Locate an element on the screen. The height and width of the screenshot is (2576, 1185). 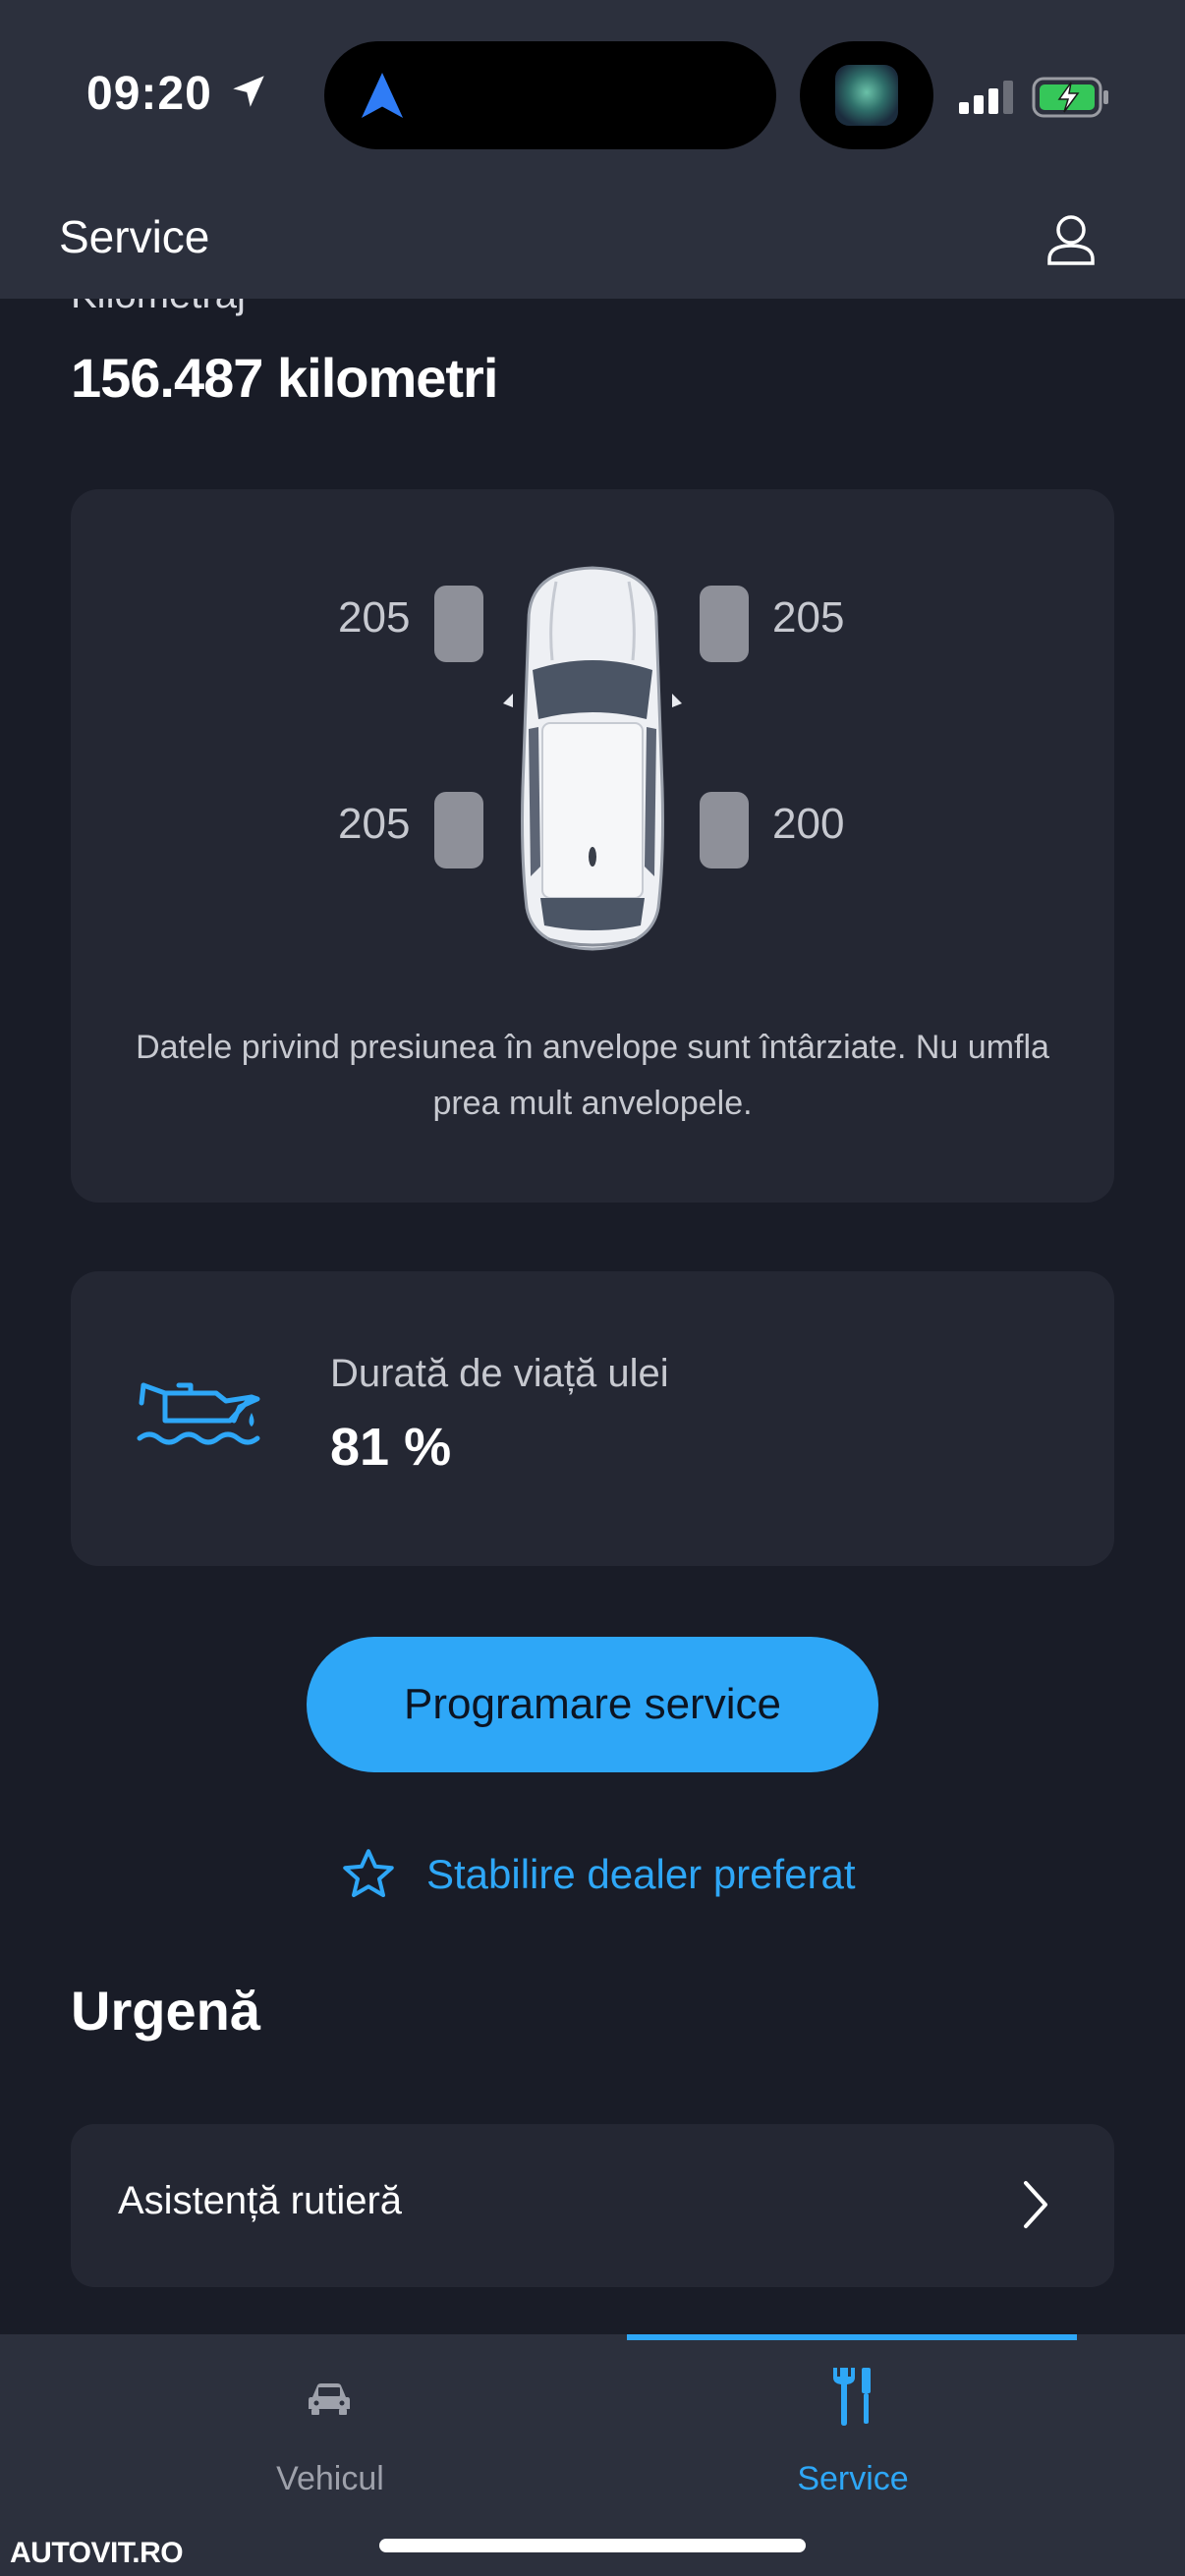
battery-charging-icon is located at coordinates (1070, 97).